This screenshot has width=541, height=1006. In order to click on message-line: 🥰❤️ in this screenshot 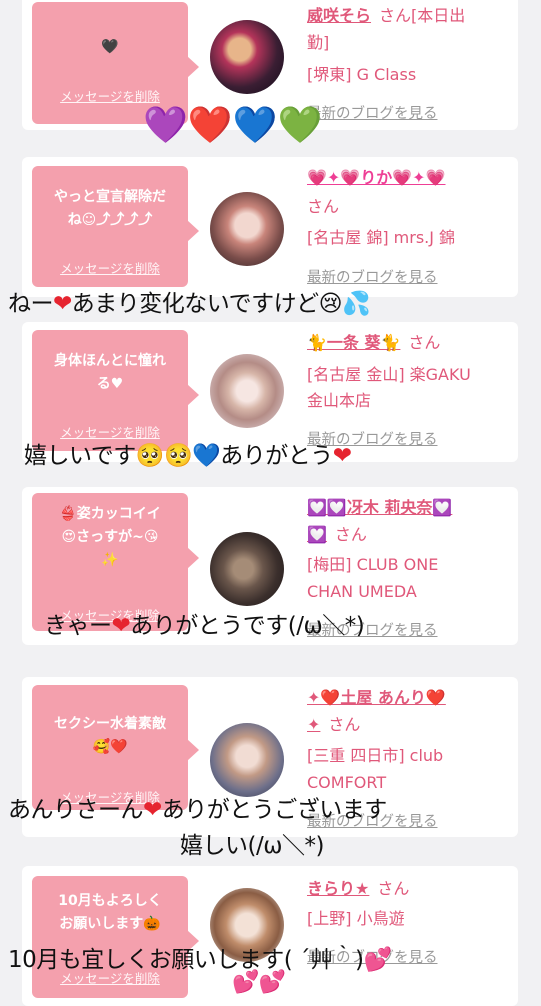, I will do `click(110, 747)`.